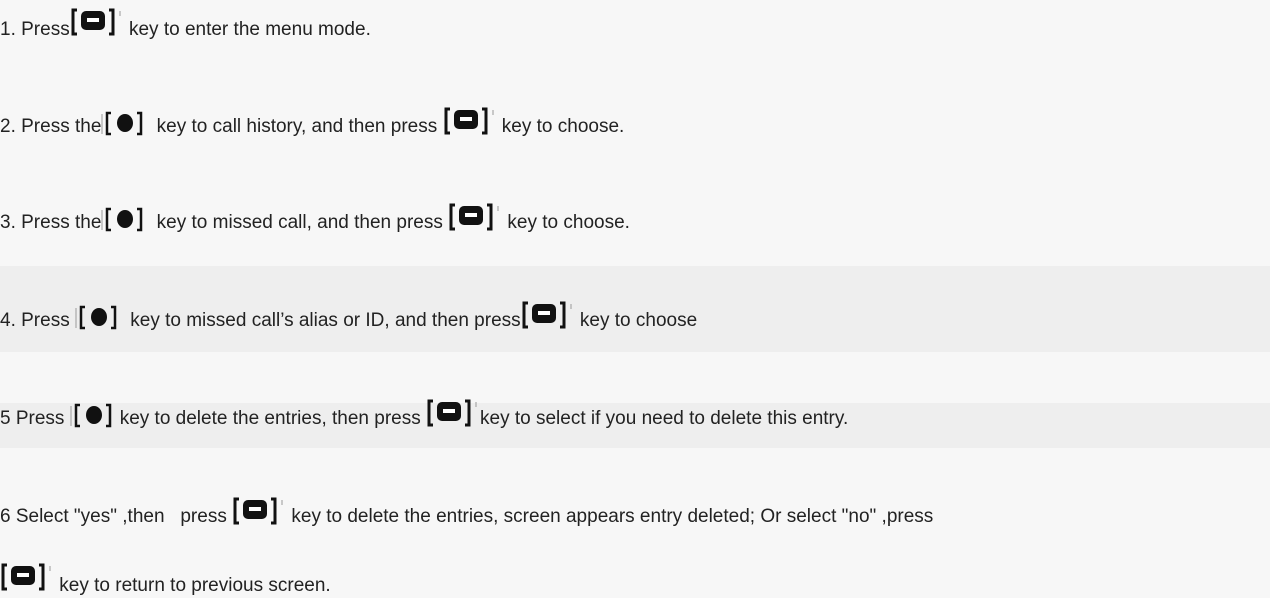 The width and height of the screenshot is (1270, 598). Describe the element at coordinates (37, 320) in the screenshot. I see `step-text: 4. Press` at that location.